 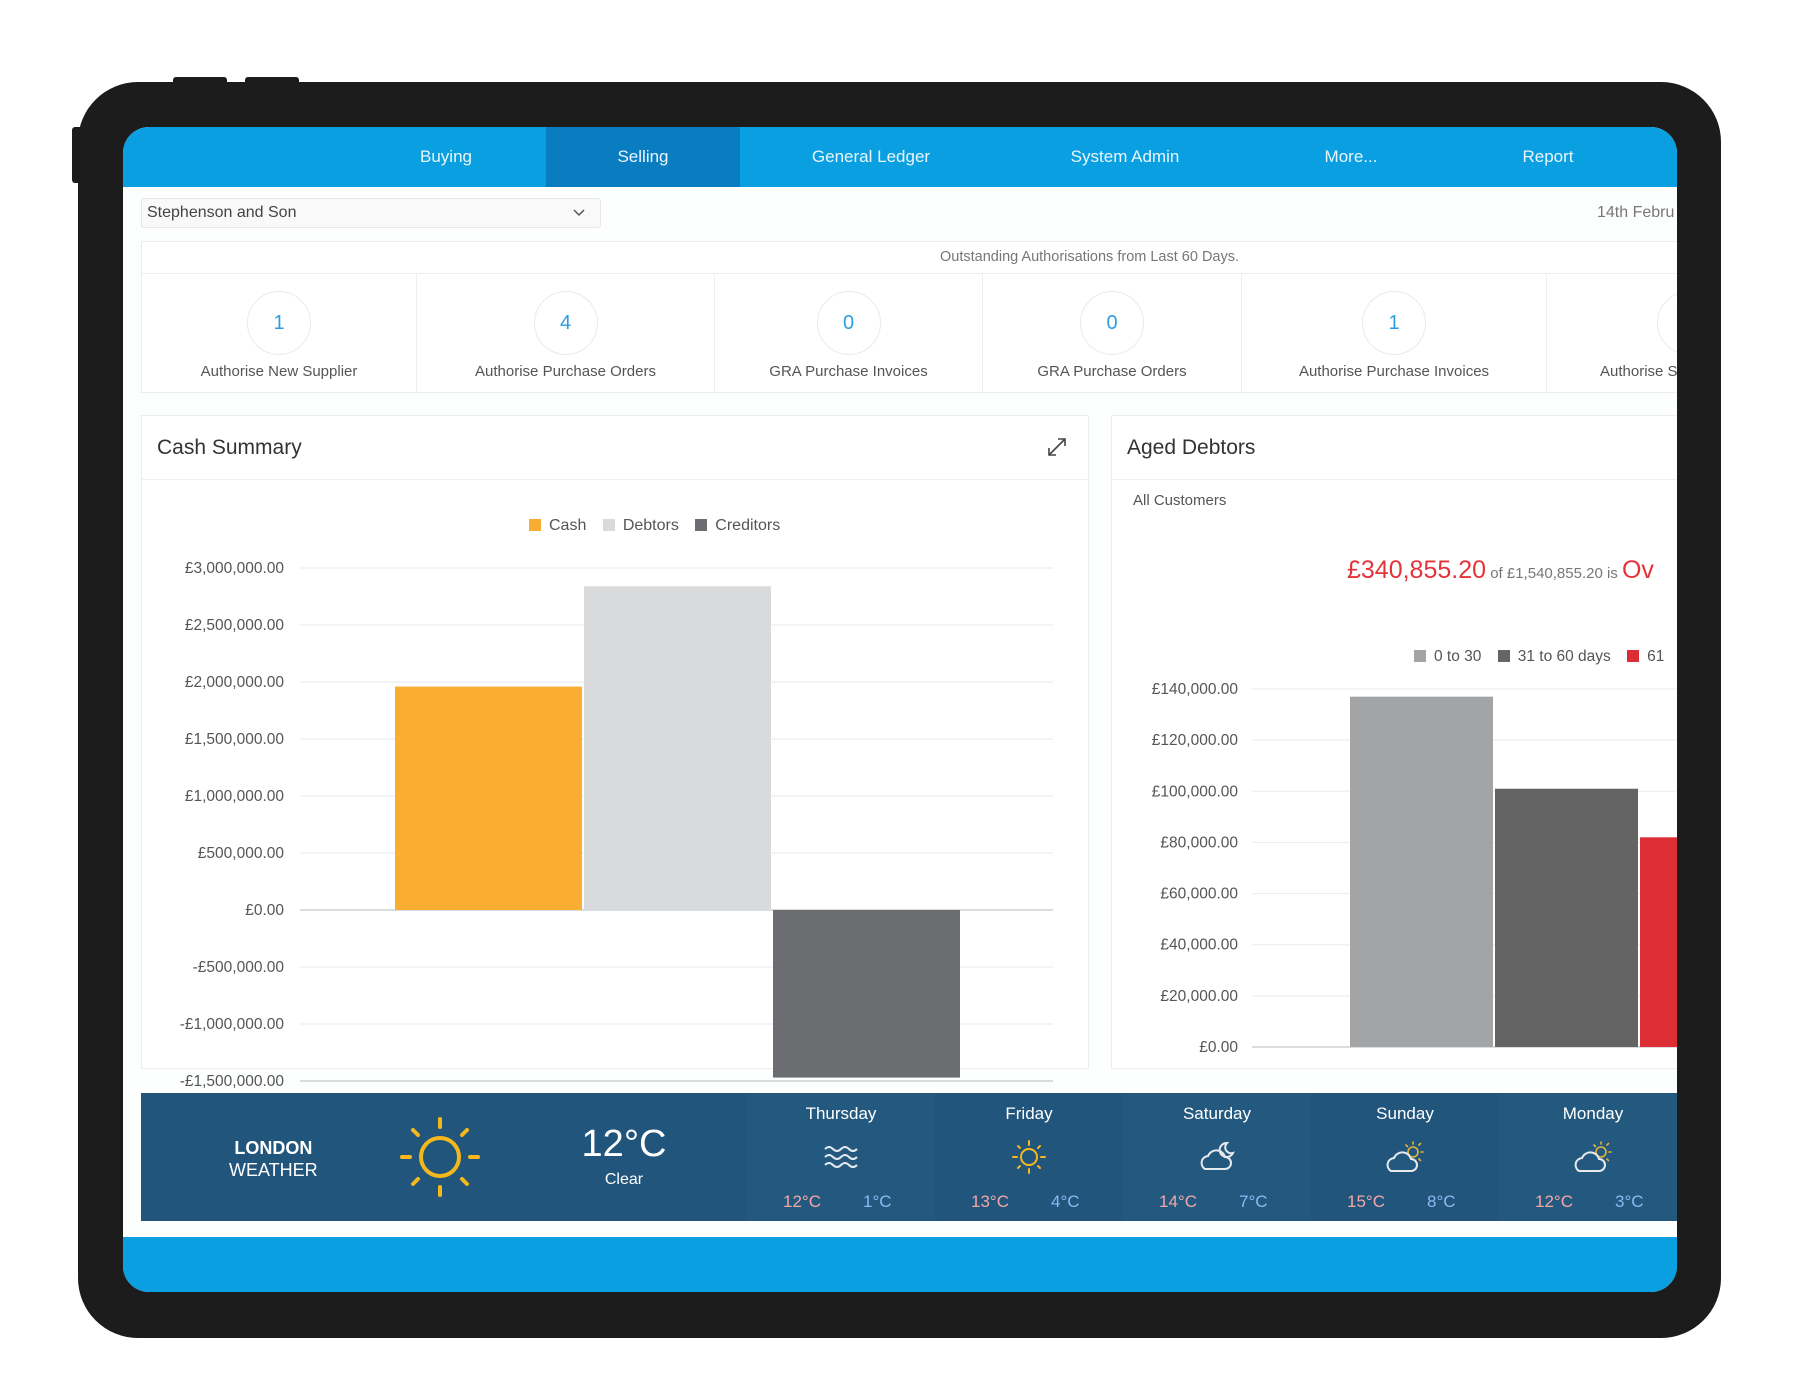 I want to click on forecast-day: Monday 12°C 3°C, so click(x=1588, y=1157).